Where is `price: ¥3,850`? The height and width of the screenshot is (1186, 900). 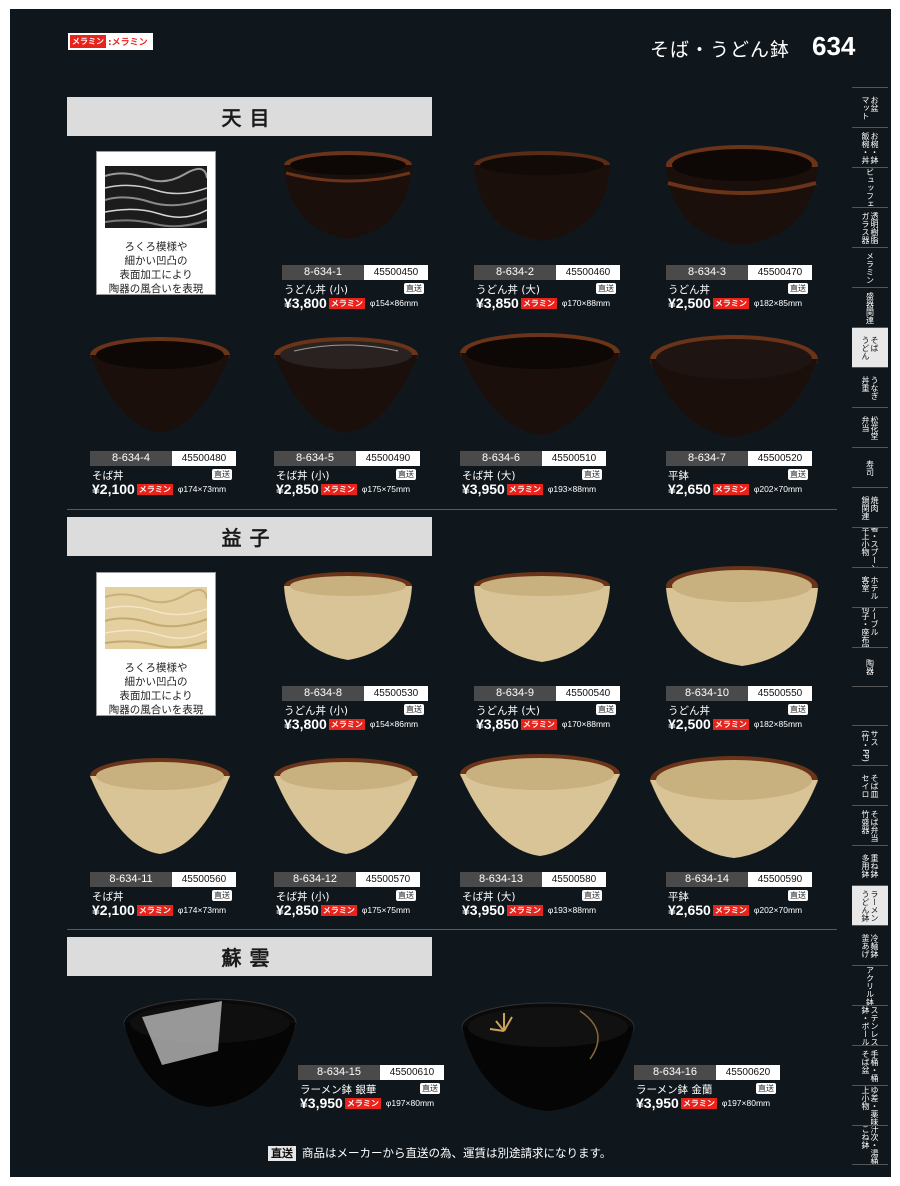 price: ¥3,850 is located at coordinates (497, 724).